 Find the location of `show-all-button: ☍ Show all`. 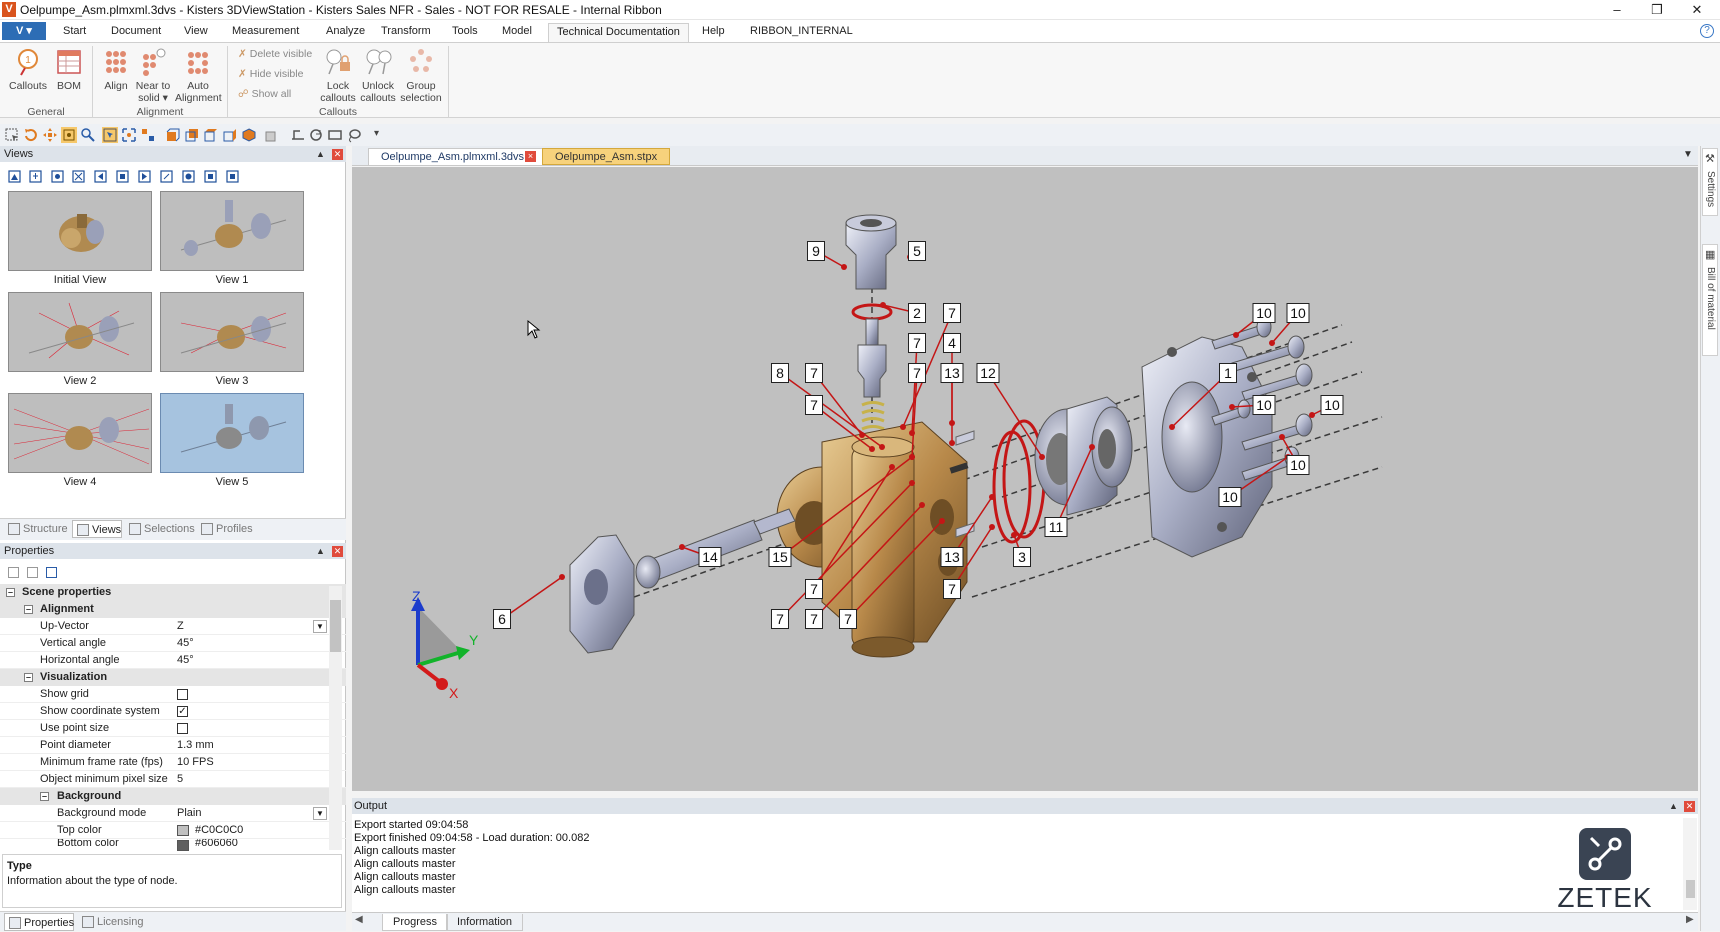

show-all-button: ☍ Show all is located at coordinates (264, 94).